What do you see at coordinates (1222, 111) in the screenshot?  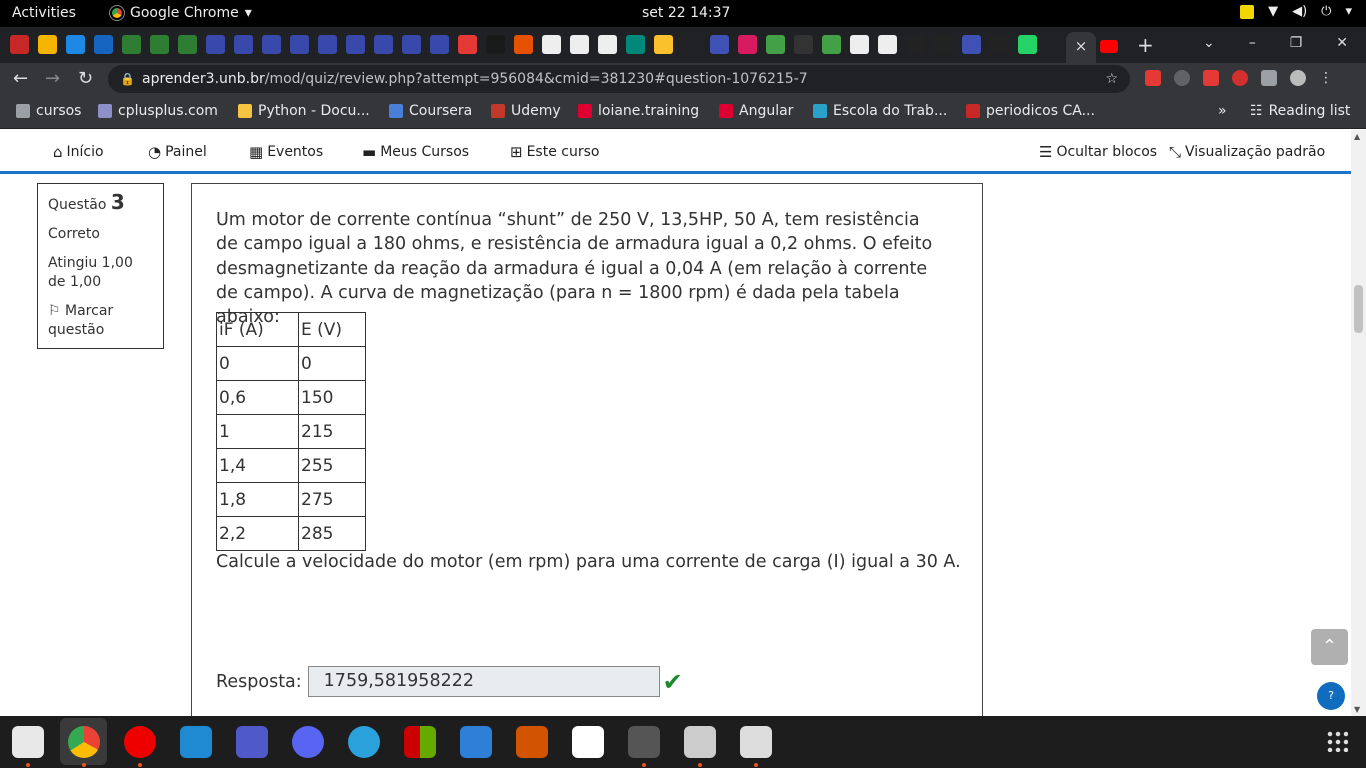 I see `bookmarks-overflow: »` at bounding box center [1222, 111].